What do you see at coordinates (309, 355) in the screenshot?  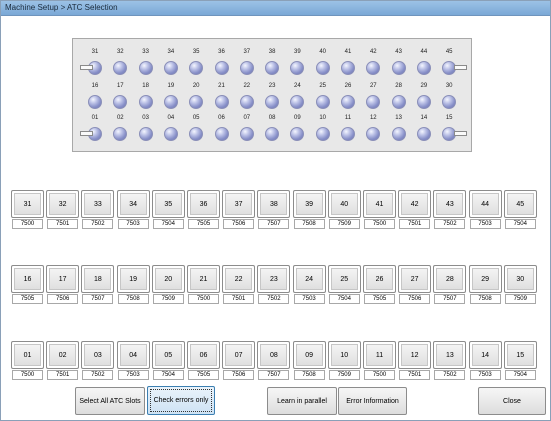 I see `atc-slot-button: 09` at bounding box center [309, 355].